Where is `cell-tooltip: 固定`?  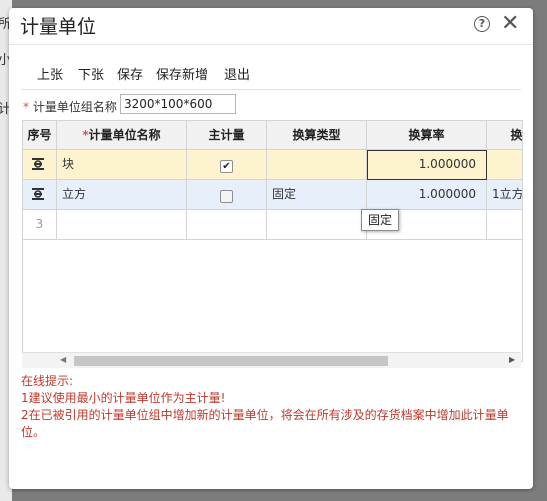 cell-tooltip: 固定 is located at coordinates (380, 220).